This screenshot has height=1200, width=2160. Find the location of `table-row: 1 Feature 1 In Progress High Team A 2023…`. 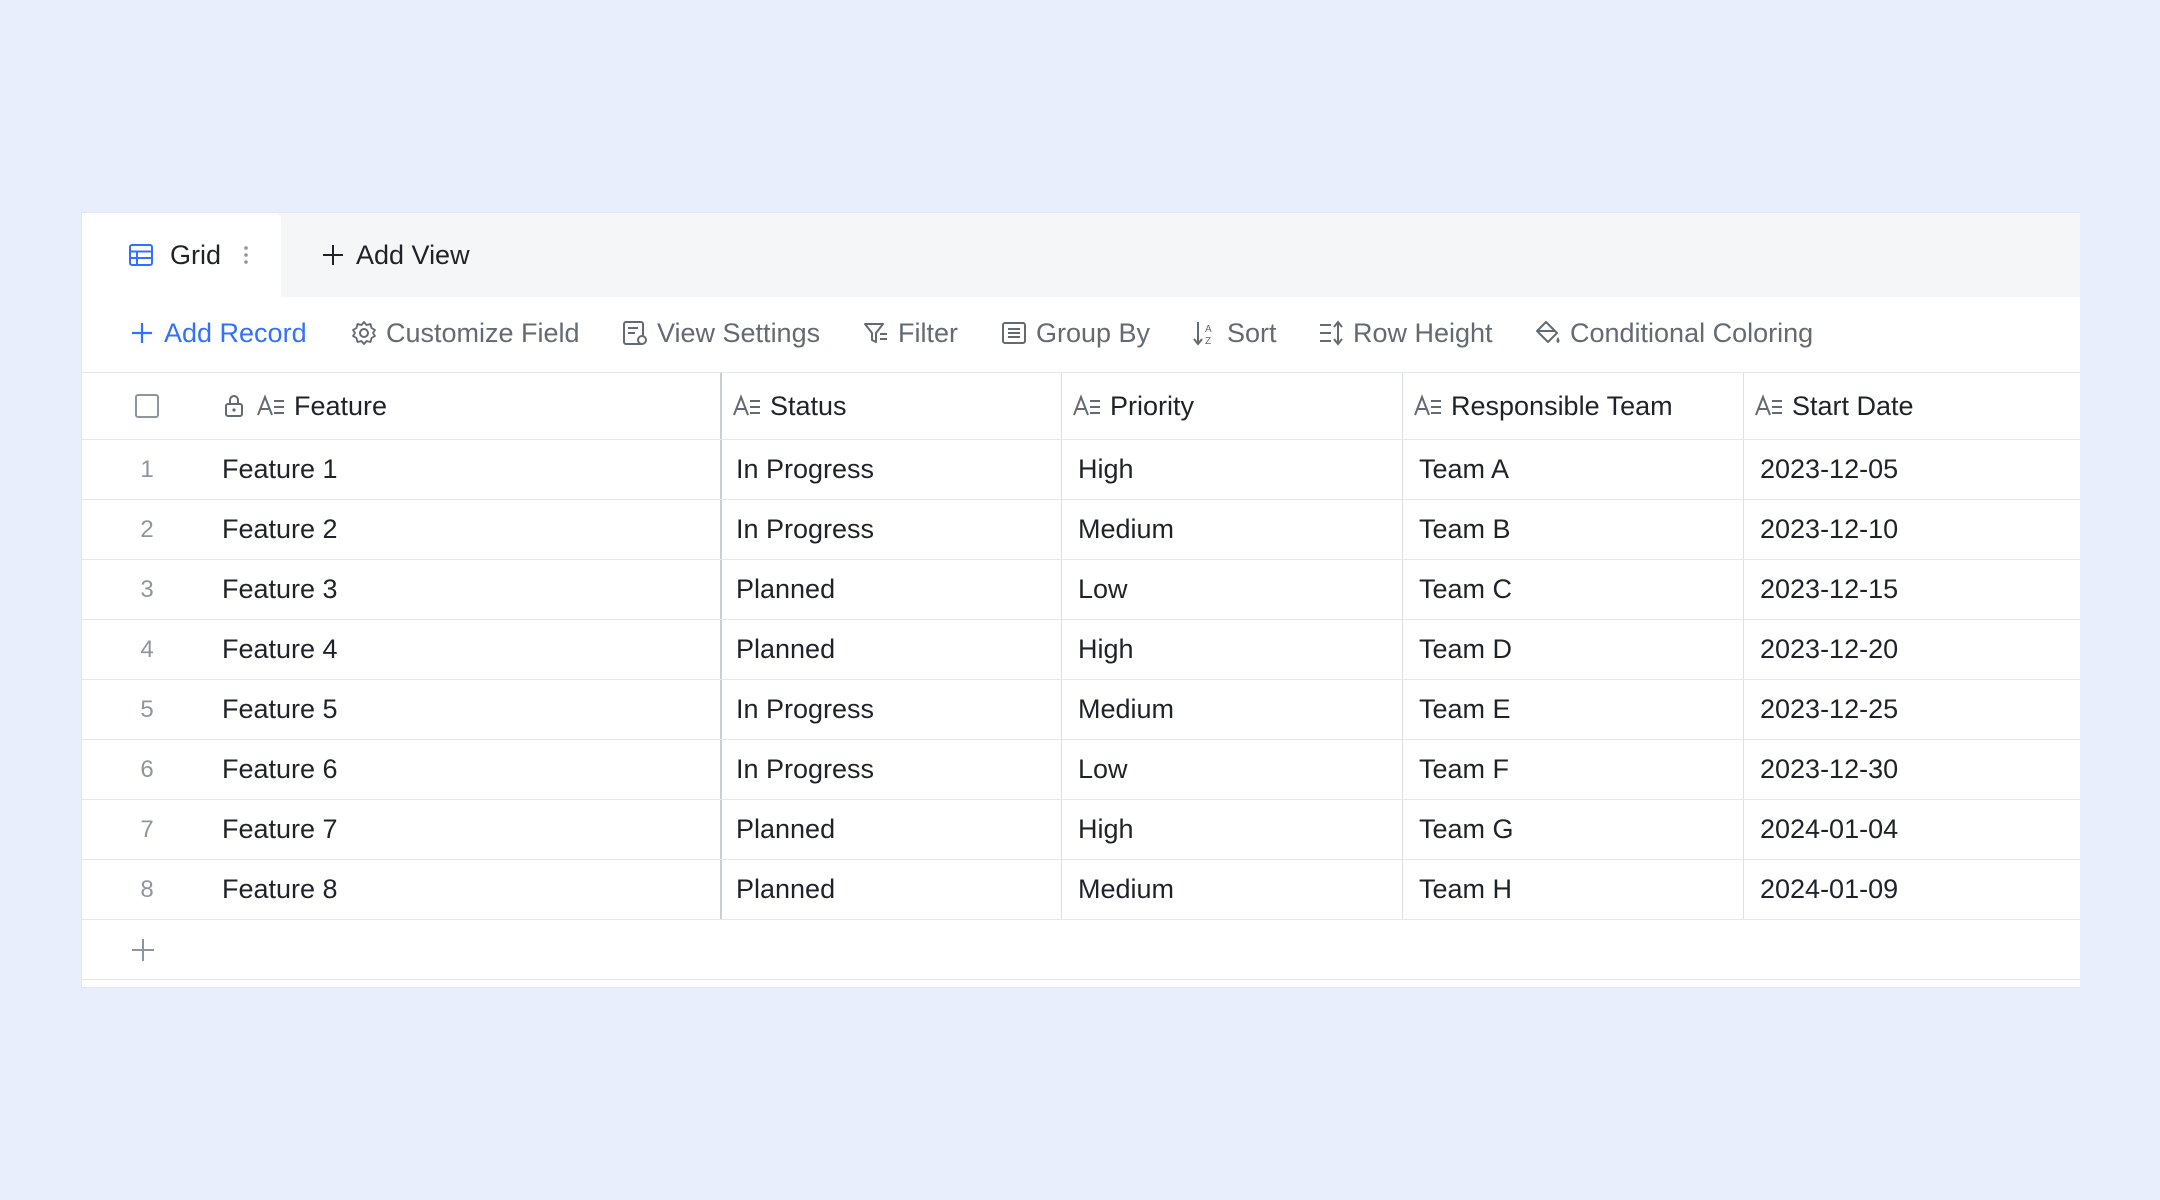

table-row: 1 Feature 1 In Progress High Team A 2023… is located at coordinates (1081, 470).